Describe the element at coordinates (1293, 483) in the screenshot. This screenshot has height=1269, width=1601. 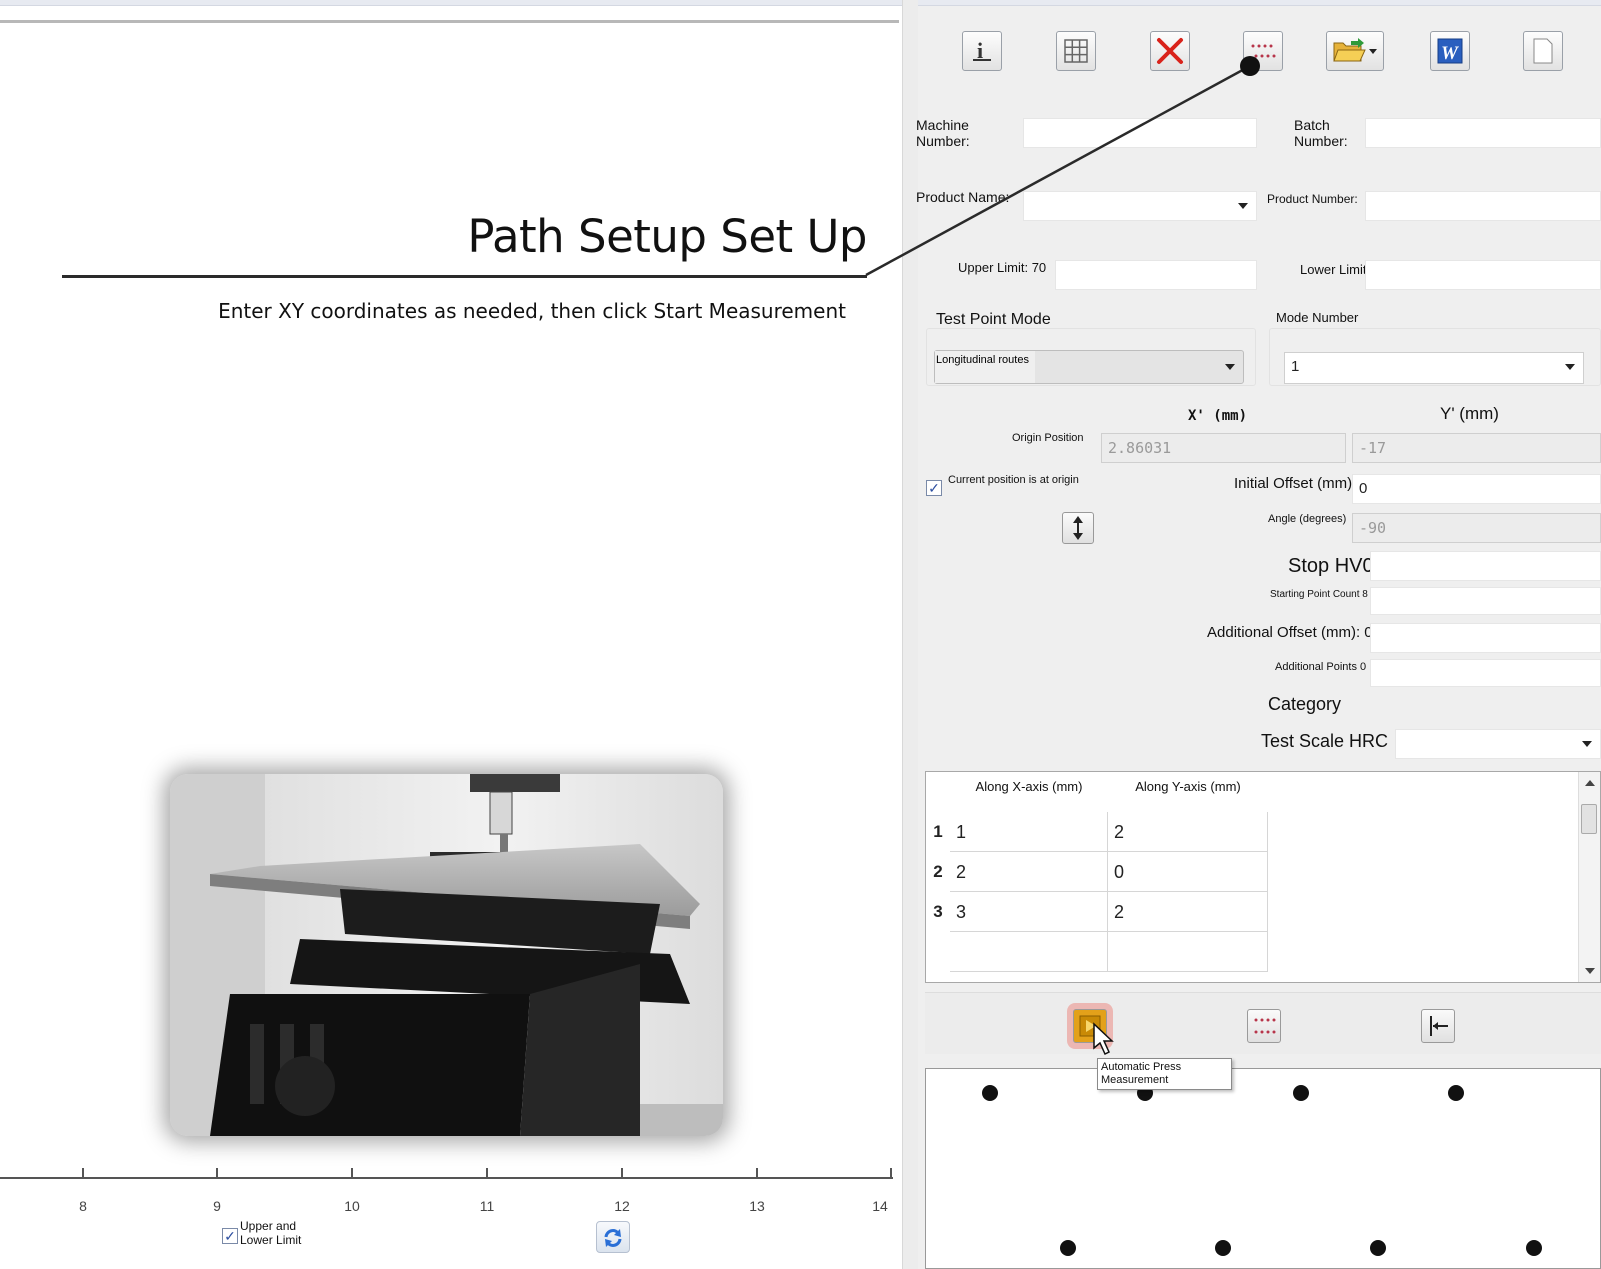
I see `initial-offset-label: Initial Offset (mm)` at that location.